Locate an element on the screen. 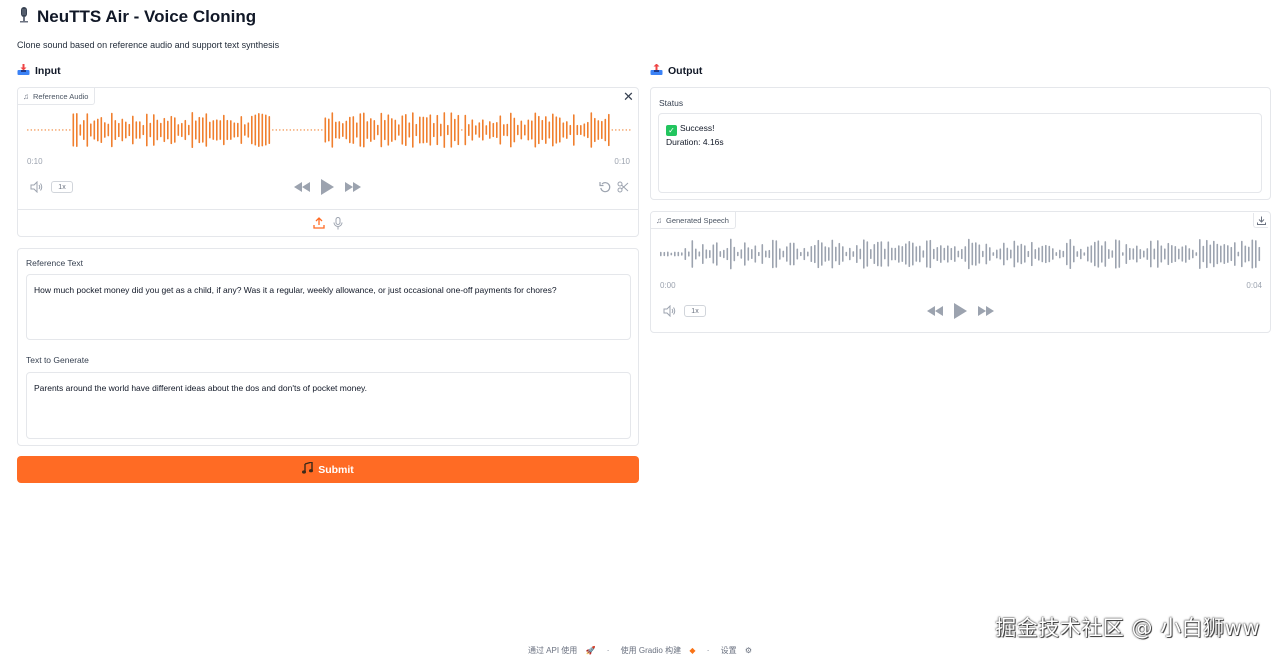 Image resolution: width=1280 pixels, height=661 pixels. record-button is located at coordinates (338, 223).